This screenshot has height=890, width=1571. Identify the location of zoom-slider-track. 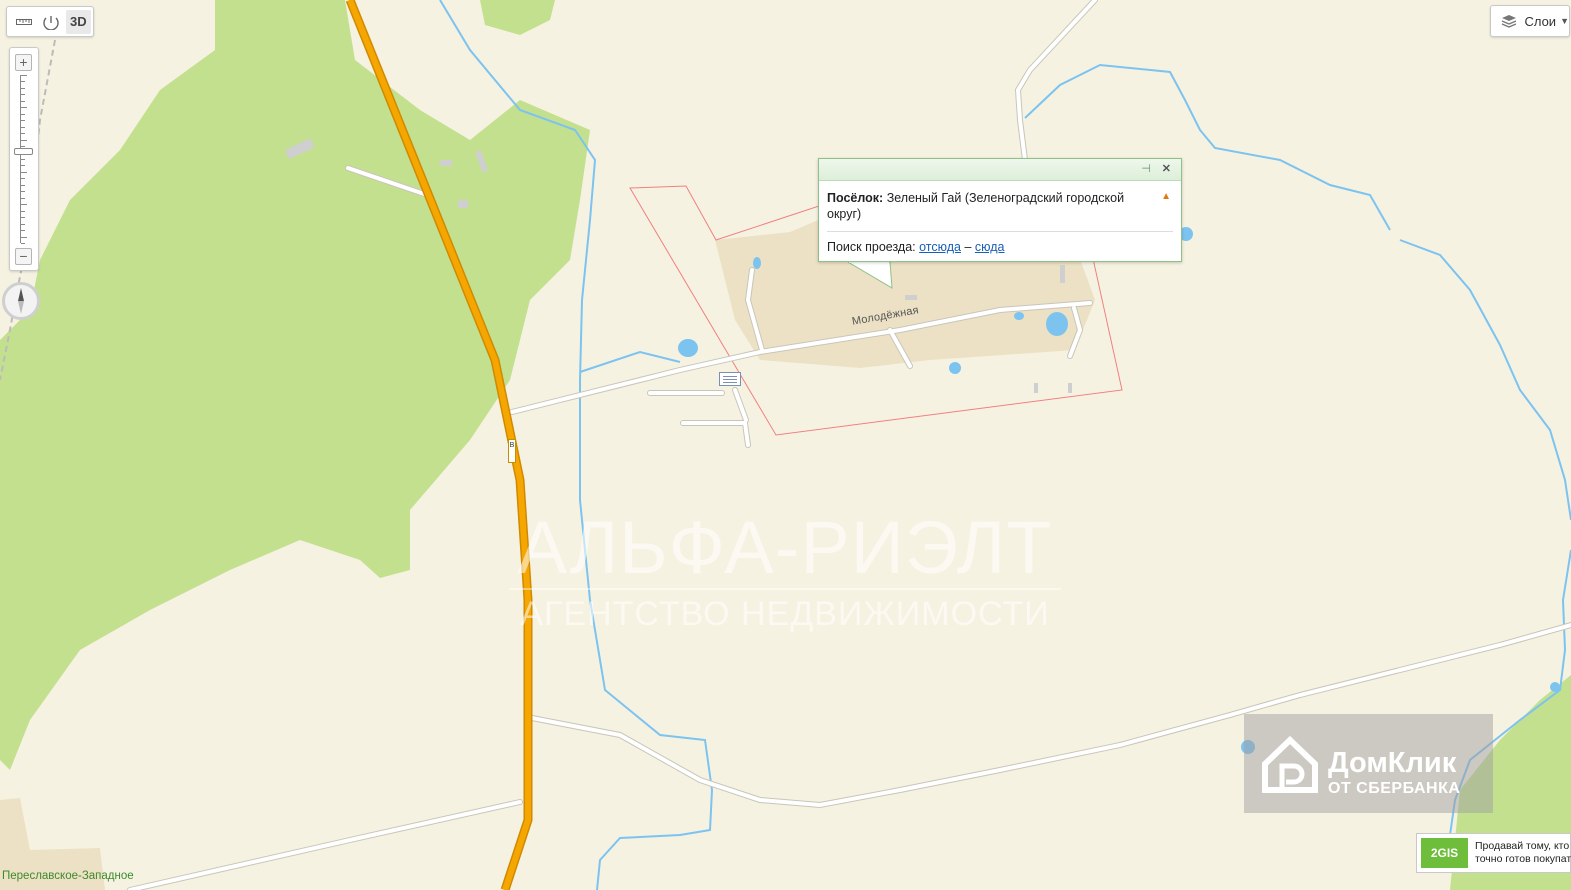
(23, 159).